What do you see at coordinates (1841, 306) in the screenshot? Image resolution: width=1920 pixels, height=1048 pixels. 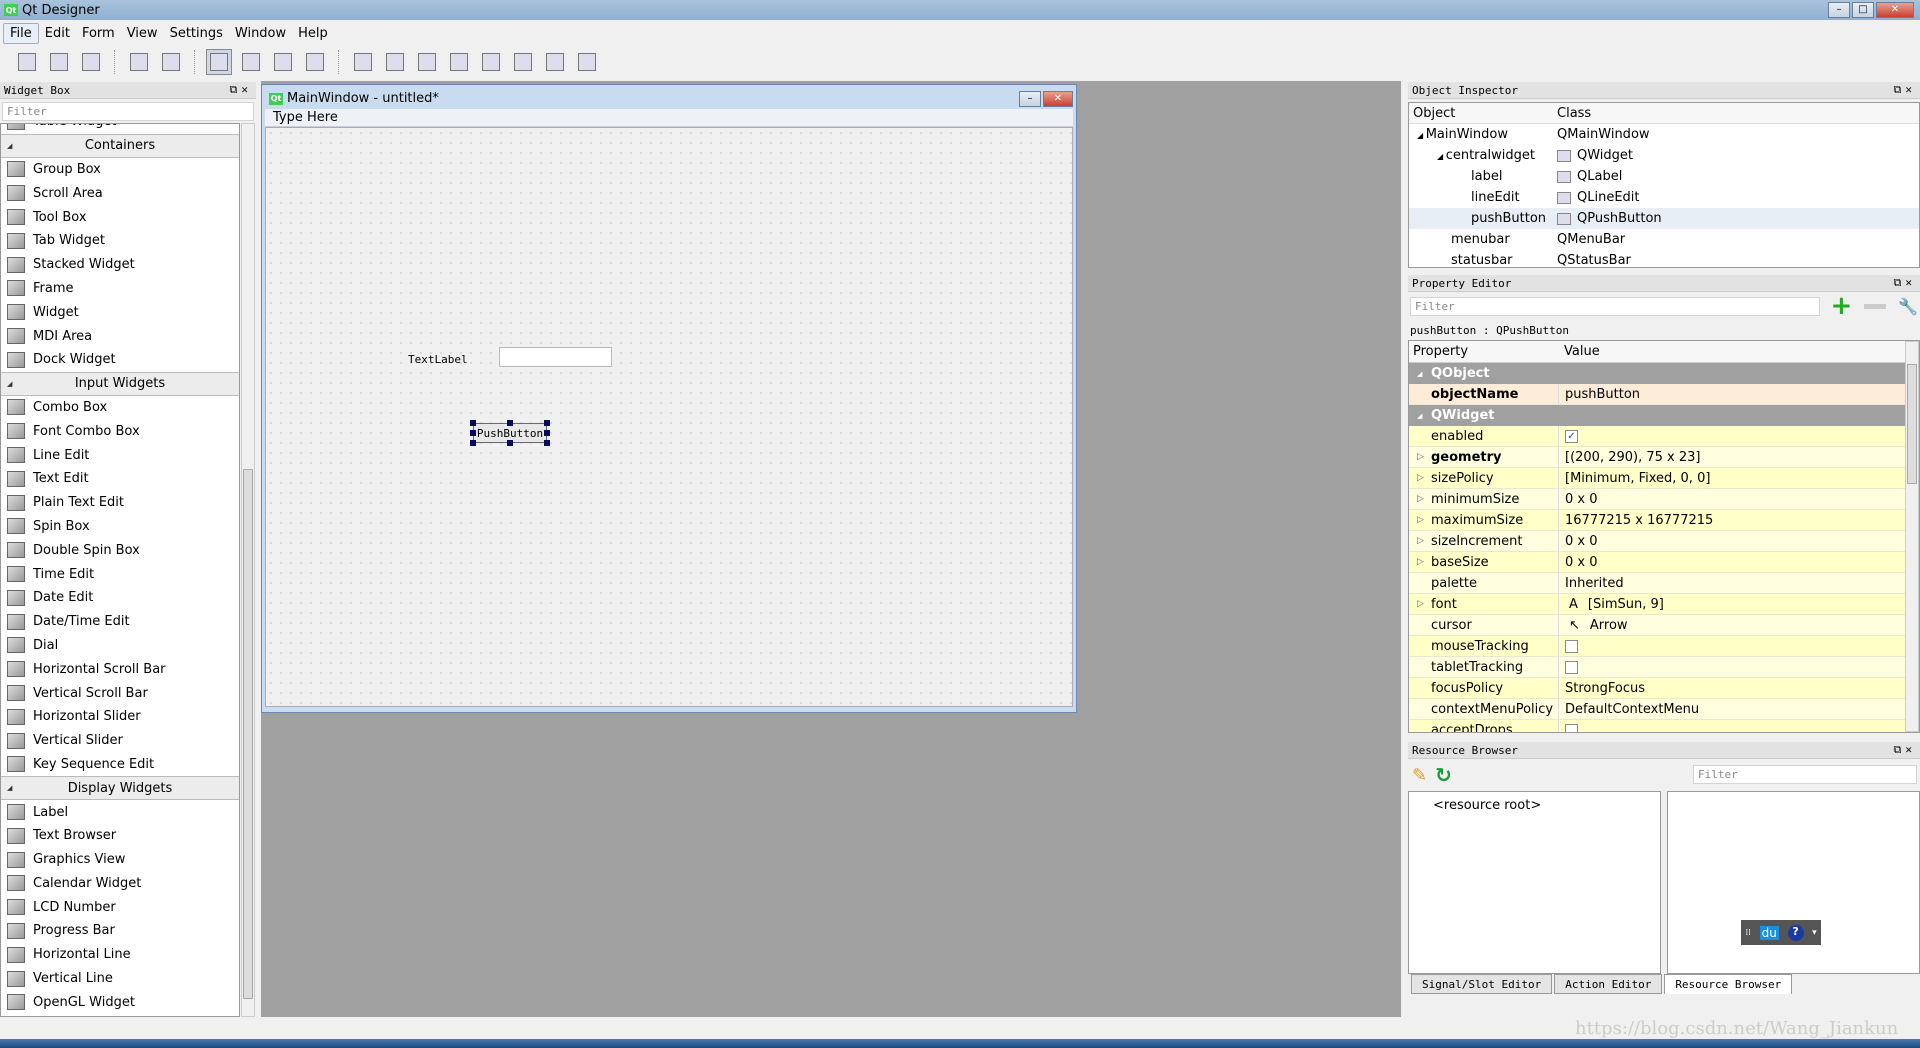 I see `add-dynamic-property-icon: +` at bounding box center [1841, 306].